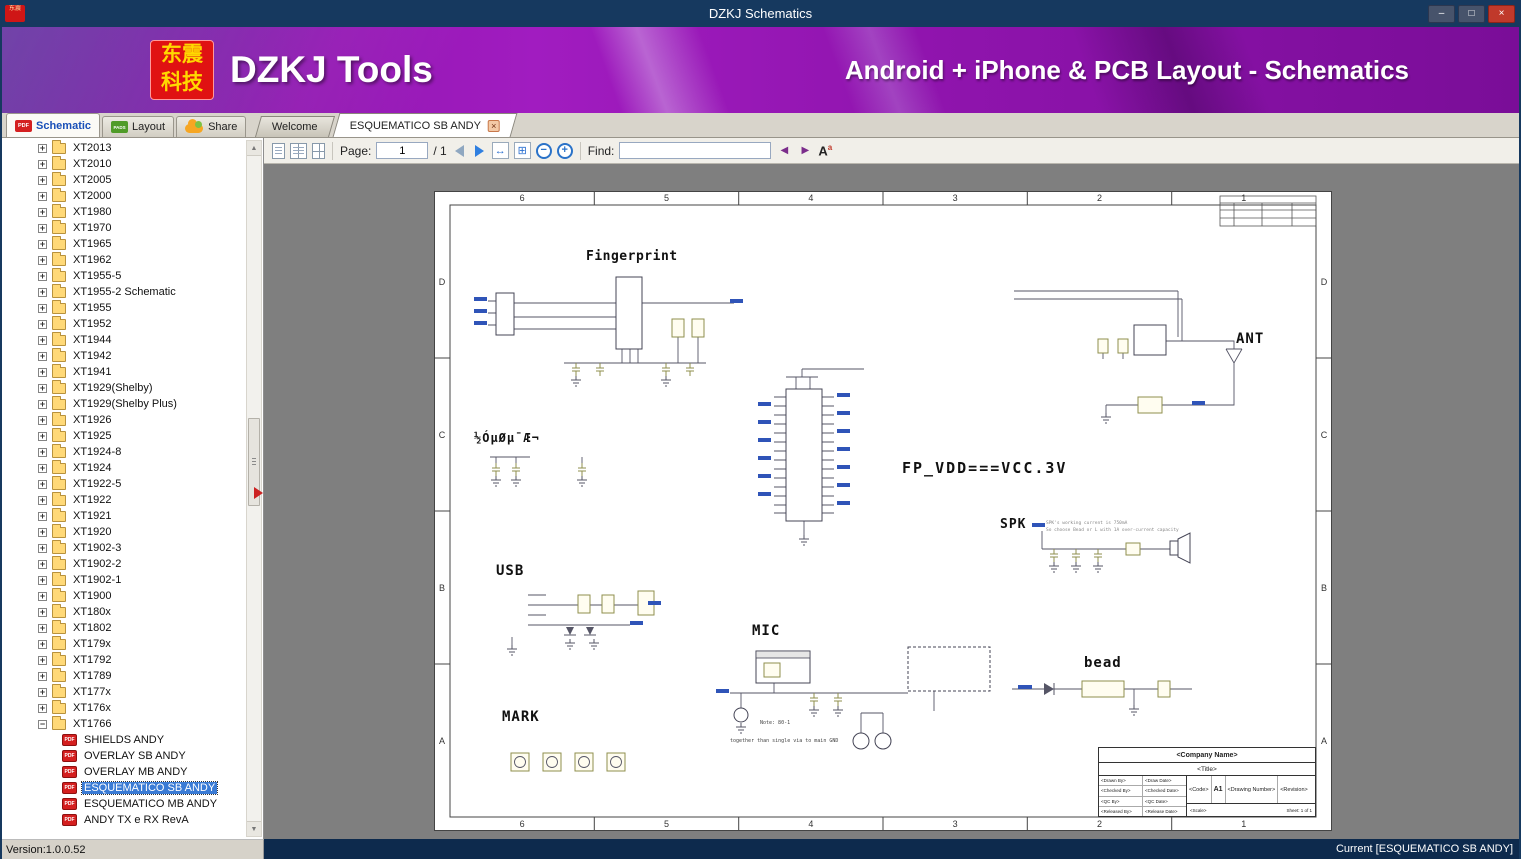 This screenshot has width=1521, height=859. I want to click on next-page-button, so click(479, 150).